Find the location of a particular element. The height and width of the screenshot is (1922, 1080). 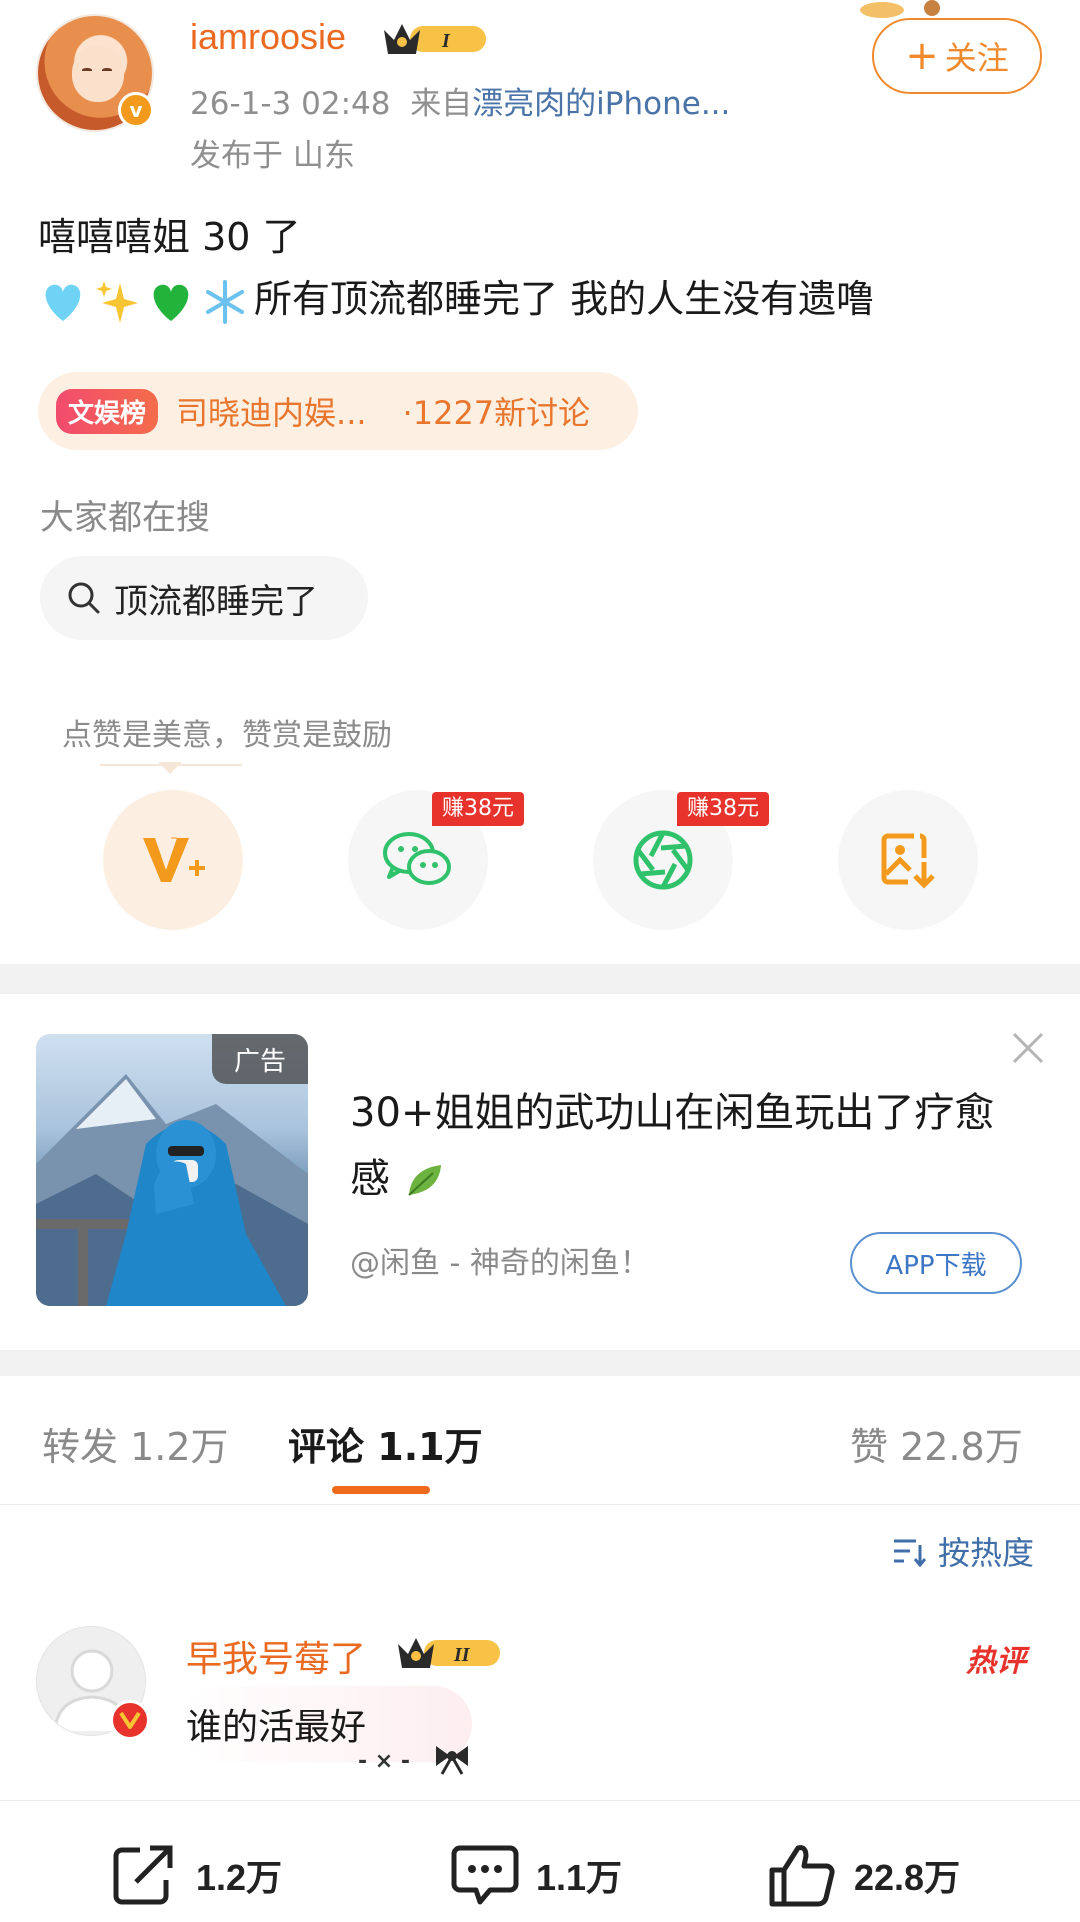

snowflake-icon is located at coordinates (225, 301).